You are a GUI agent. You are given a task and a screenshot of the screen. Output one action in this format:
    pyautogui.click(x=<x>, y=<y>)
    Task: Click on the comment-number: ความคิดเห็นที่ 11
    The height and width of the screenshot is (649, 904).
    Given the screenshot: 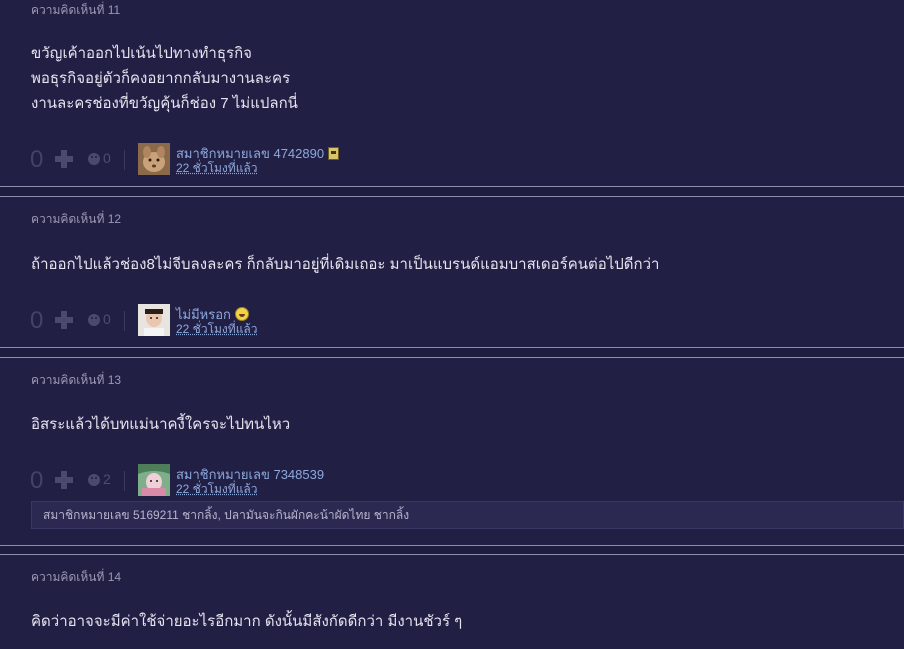 What is the action you would take?
    pyautogui.click(x=76, y=10)
    